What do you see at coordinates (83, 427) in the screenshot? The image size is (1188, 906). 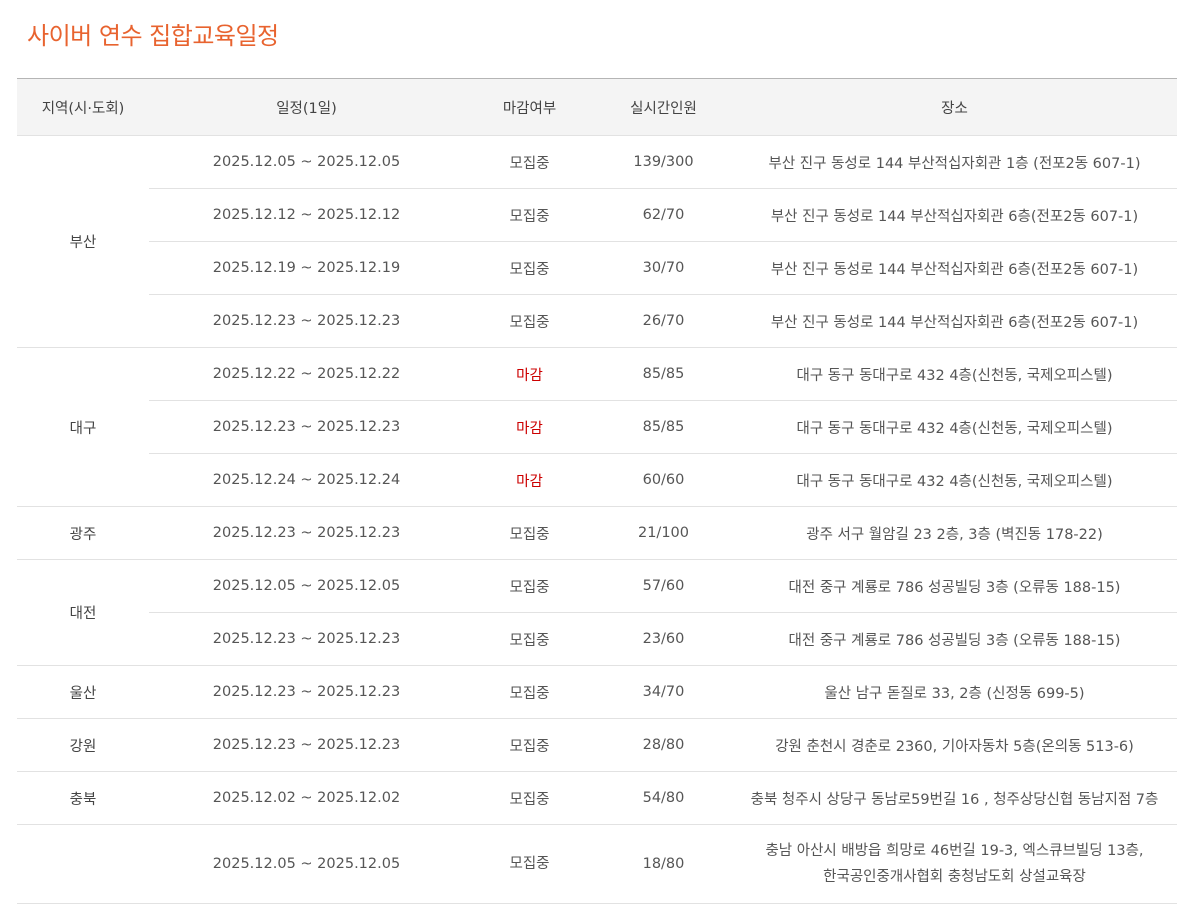 I see `region-cell: 대구` at bounding box center [83, 427].